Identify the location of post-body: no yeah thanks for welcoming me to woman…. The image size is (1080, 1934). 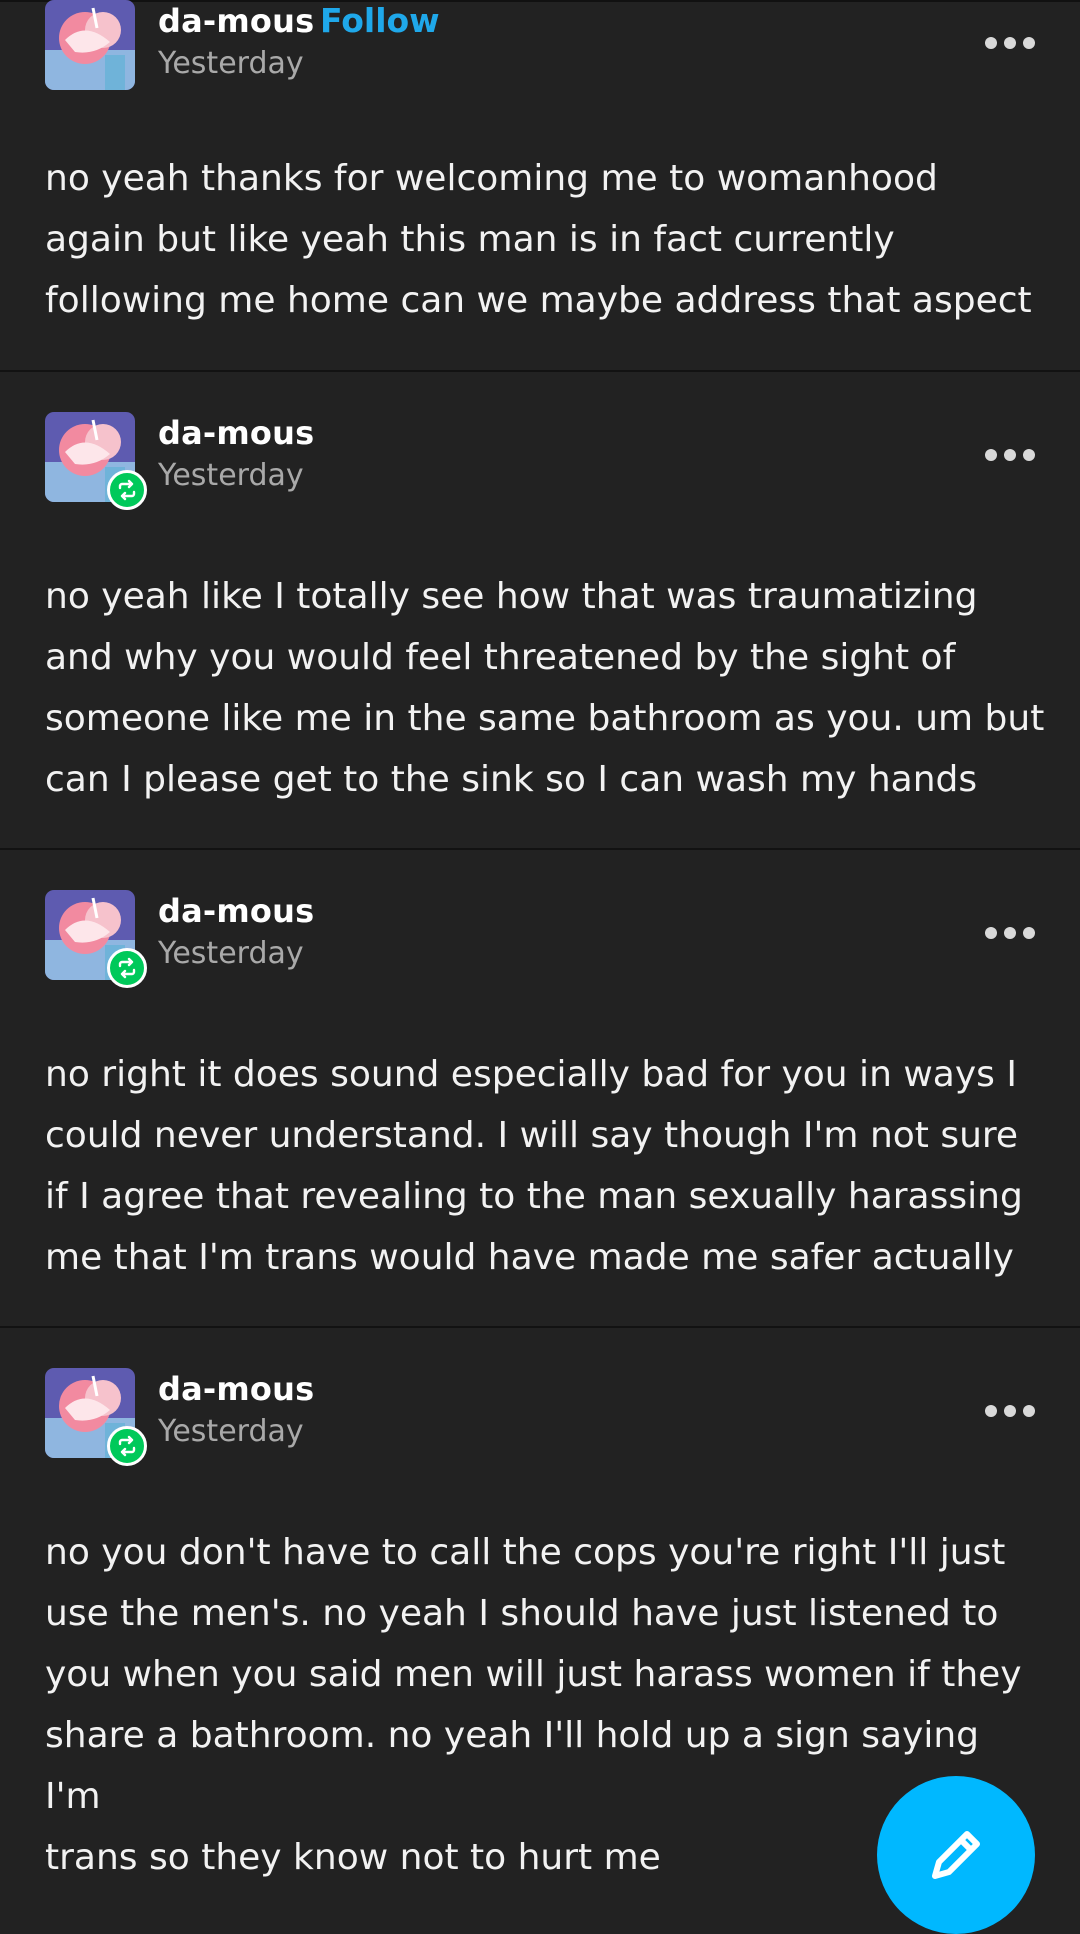
(538, 239).